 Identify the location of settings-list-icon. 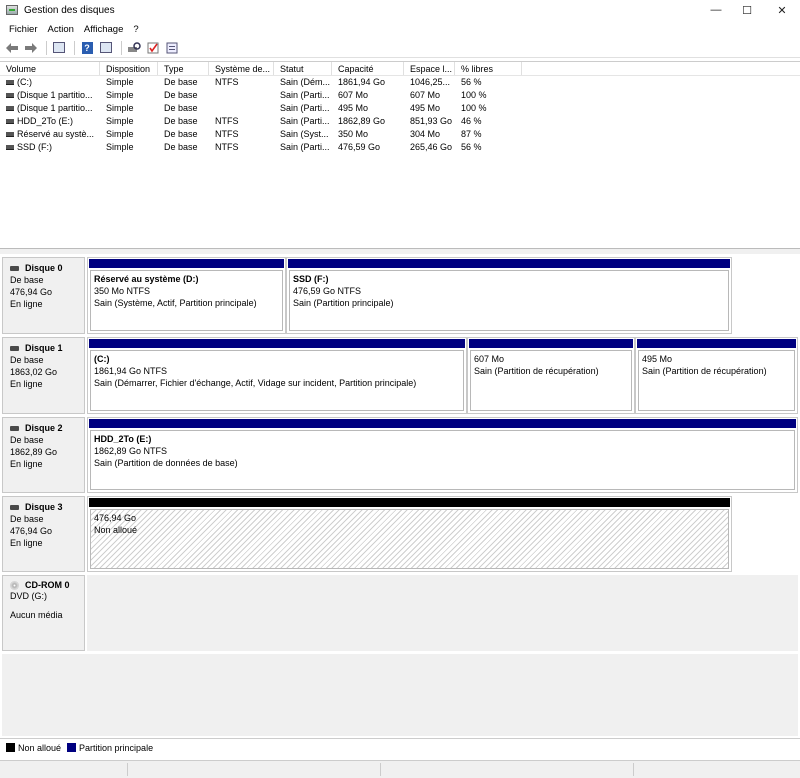
(172, 48).